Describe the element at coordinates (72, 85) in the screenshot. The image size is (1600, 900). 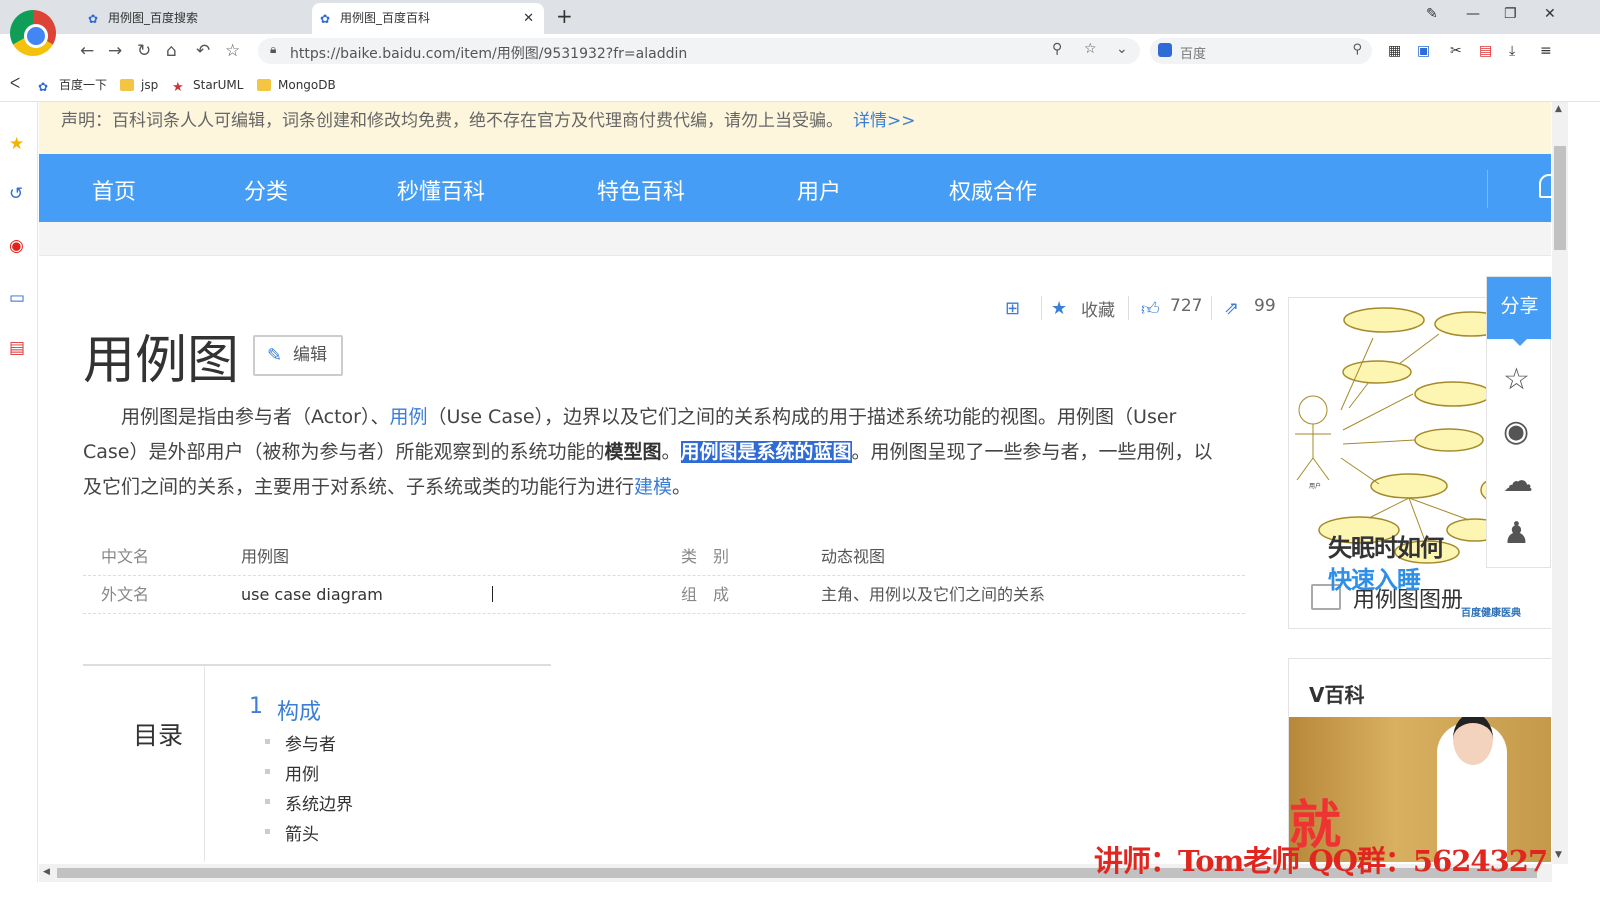
I see `bookmark-baidu: ✿ 百度一下` at that location.